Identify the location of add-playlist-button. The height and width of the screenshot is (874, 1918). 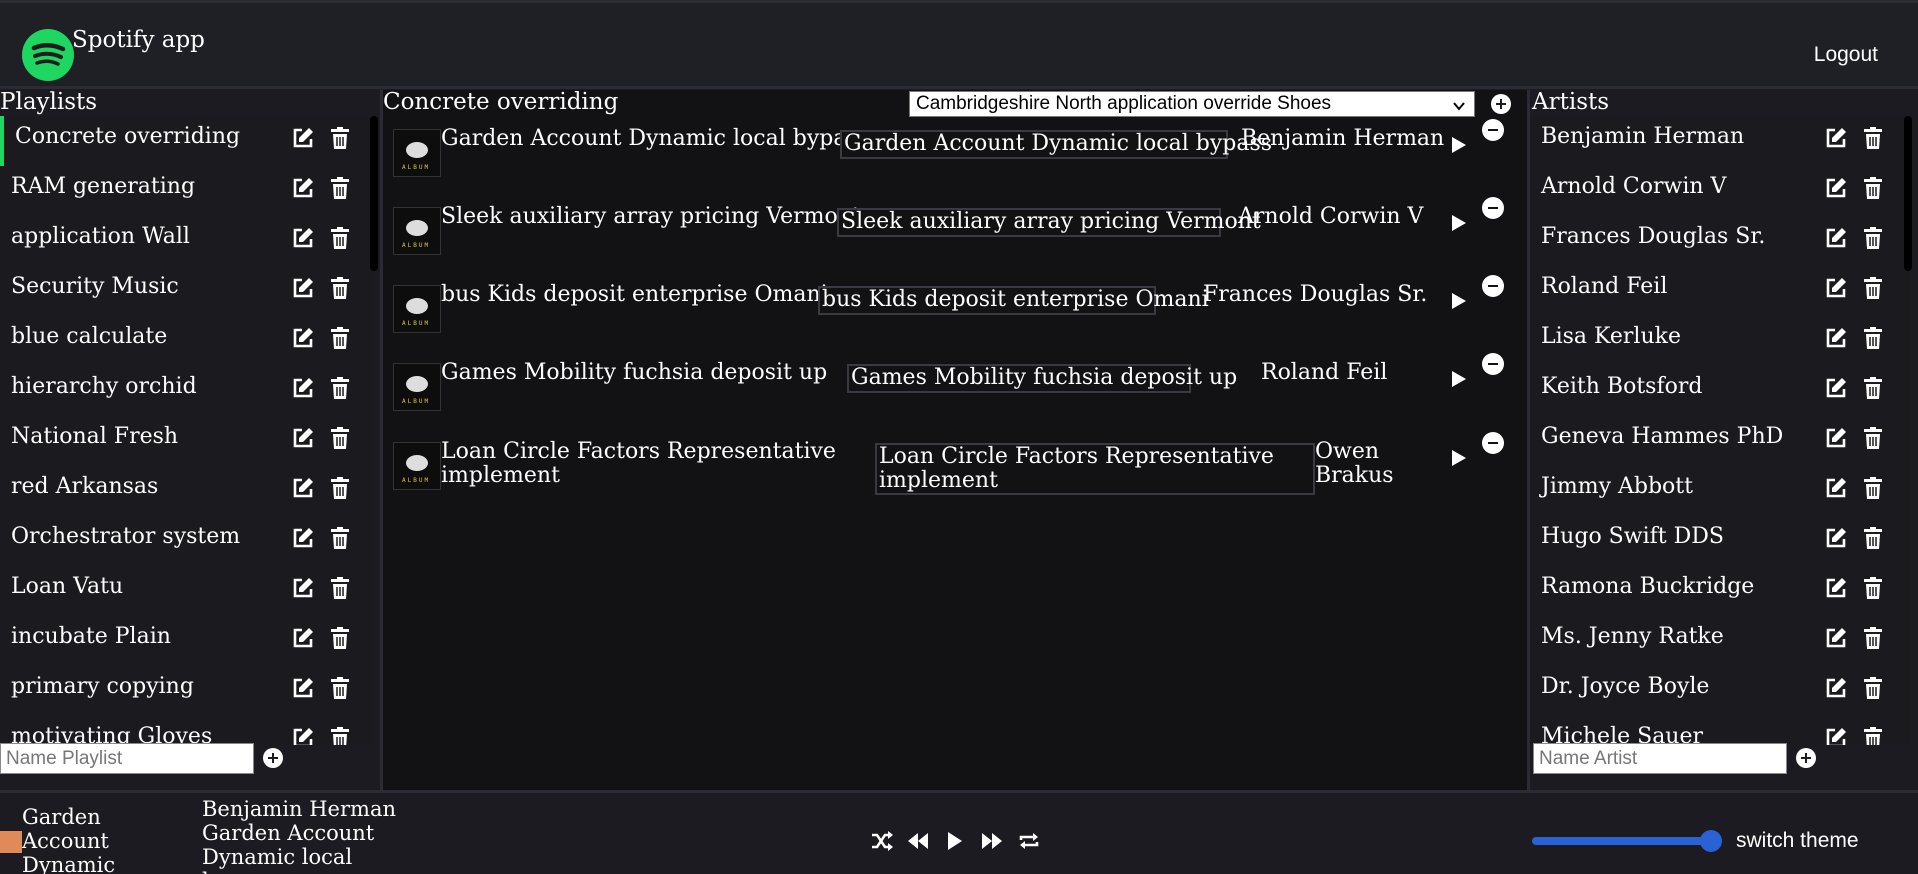
(273, 758).